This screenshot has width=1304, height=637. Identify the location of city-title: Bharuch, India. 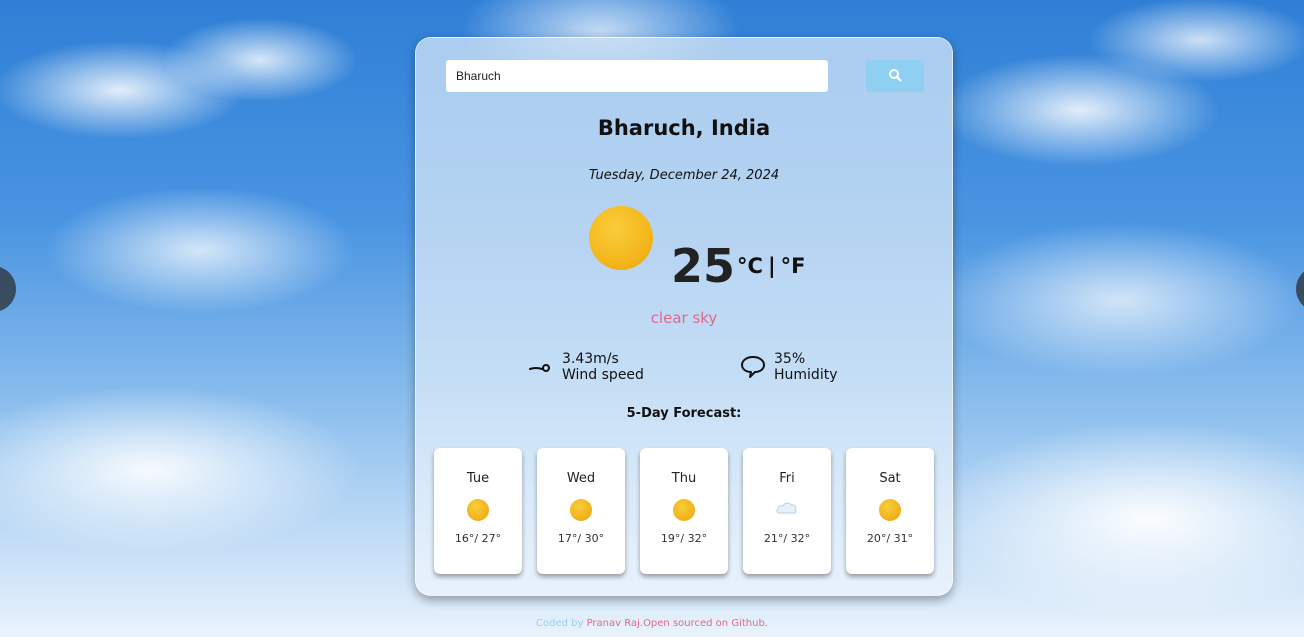
(684, 128).